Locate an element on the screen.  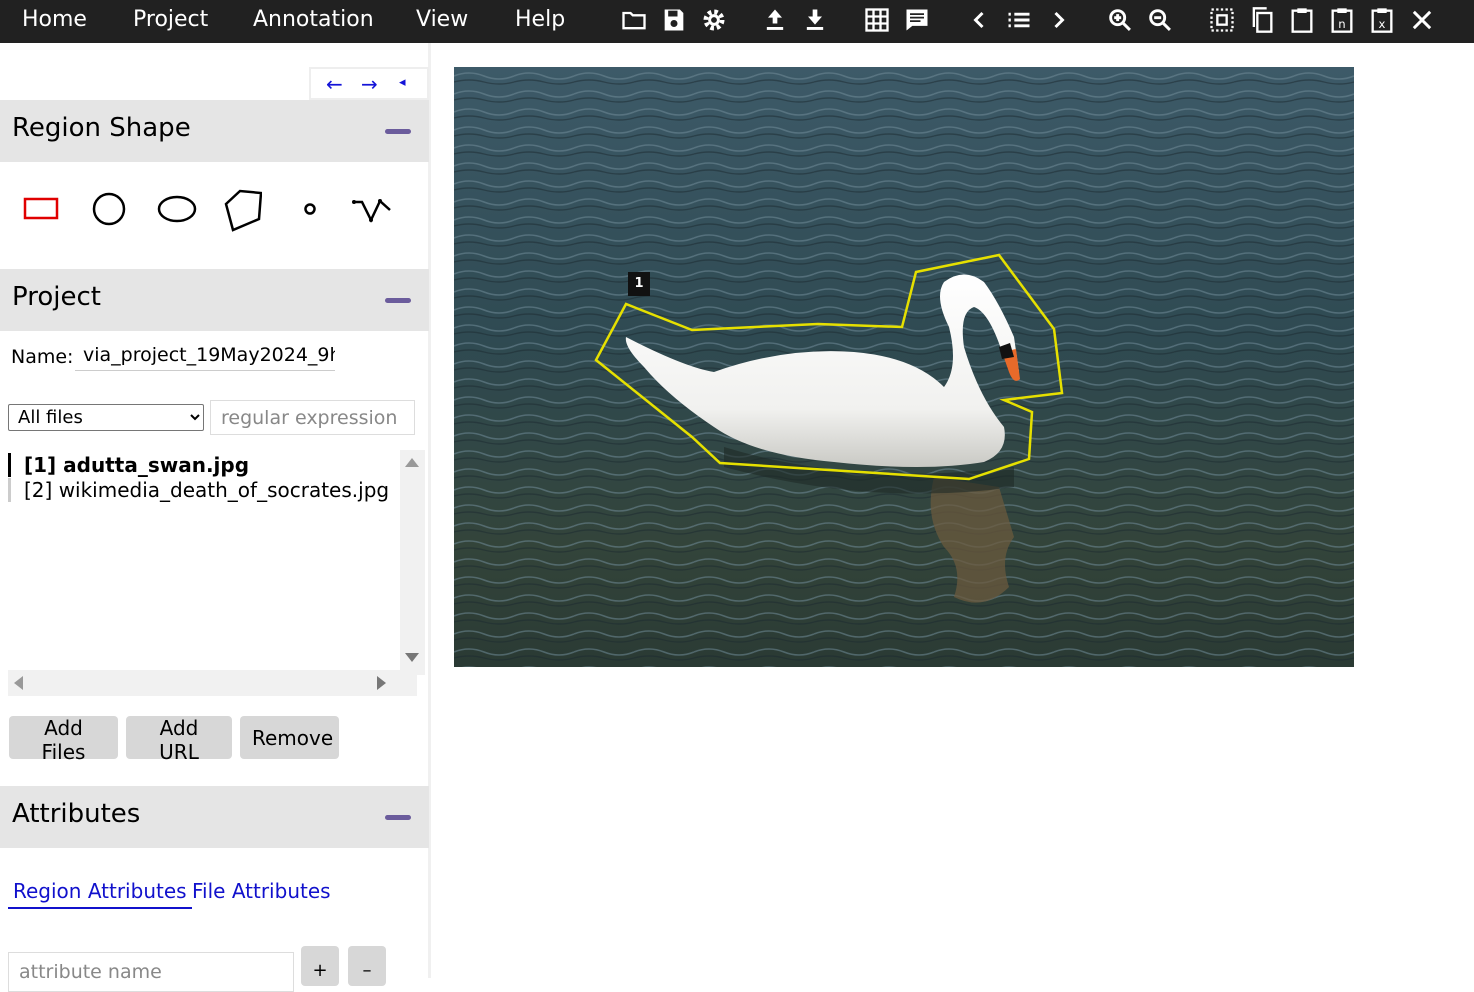
select-all-icon is located at coordinates (1222, 20).